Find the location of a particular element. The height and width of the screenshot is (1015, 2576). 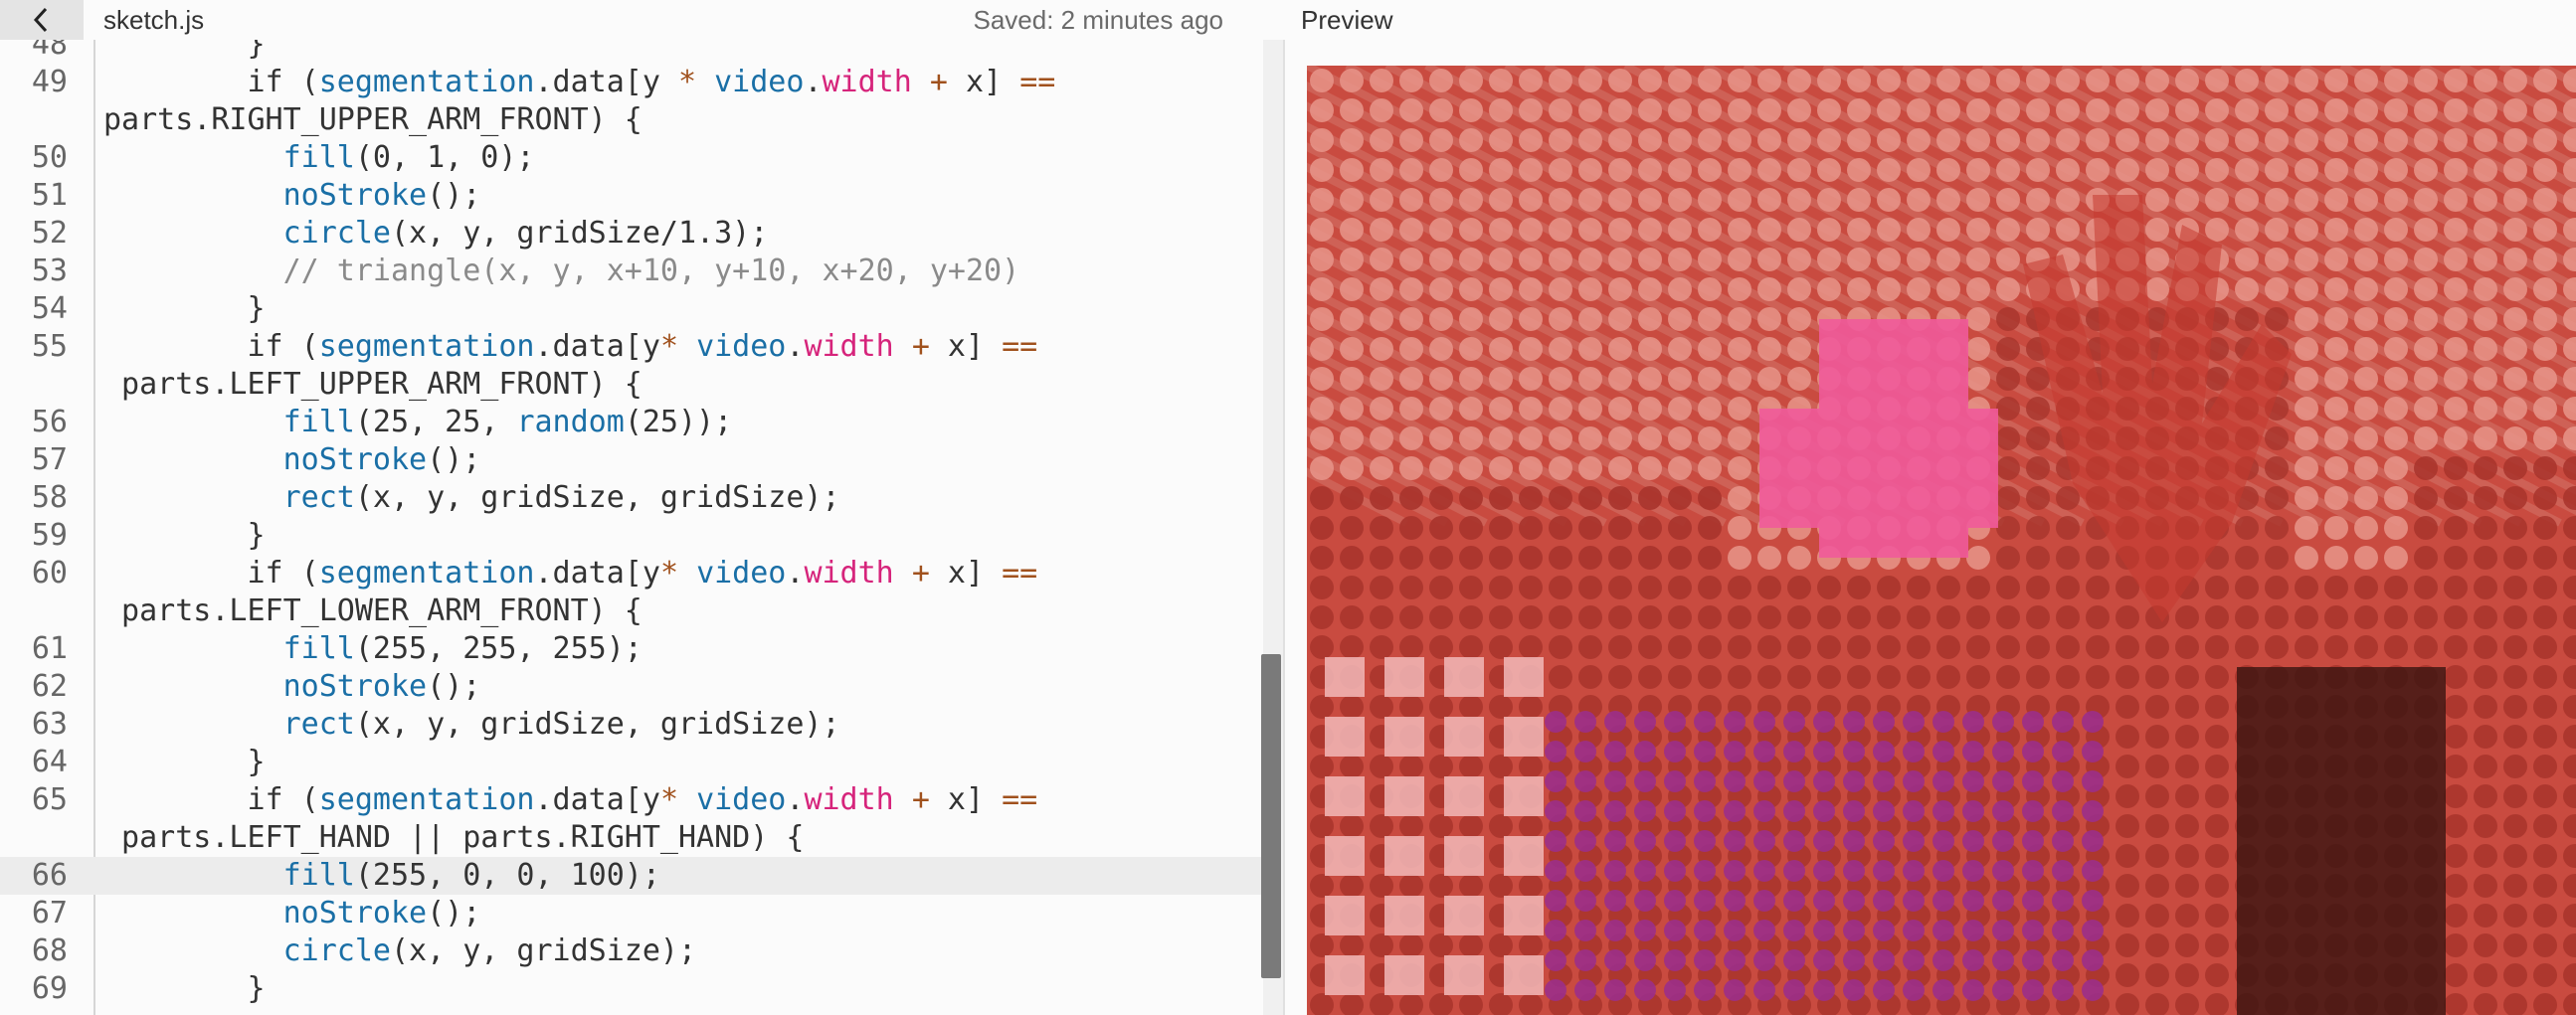

code-line: 61 fill(255, 255, 255); is located at coordinates (631, 649).